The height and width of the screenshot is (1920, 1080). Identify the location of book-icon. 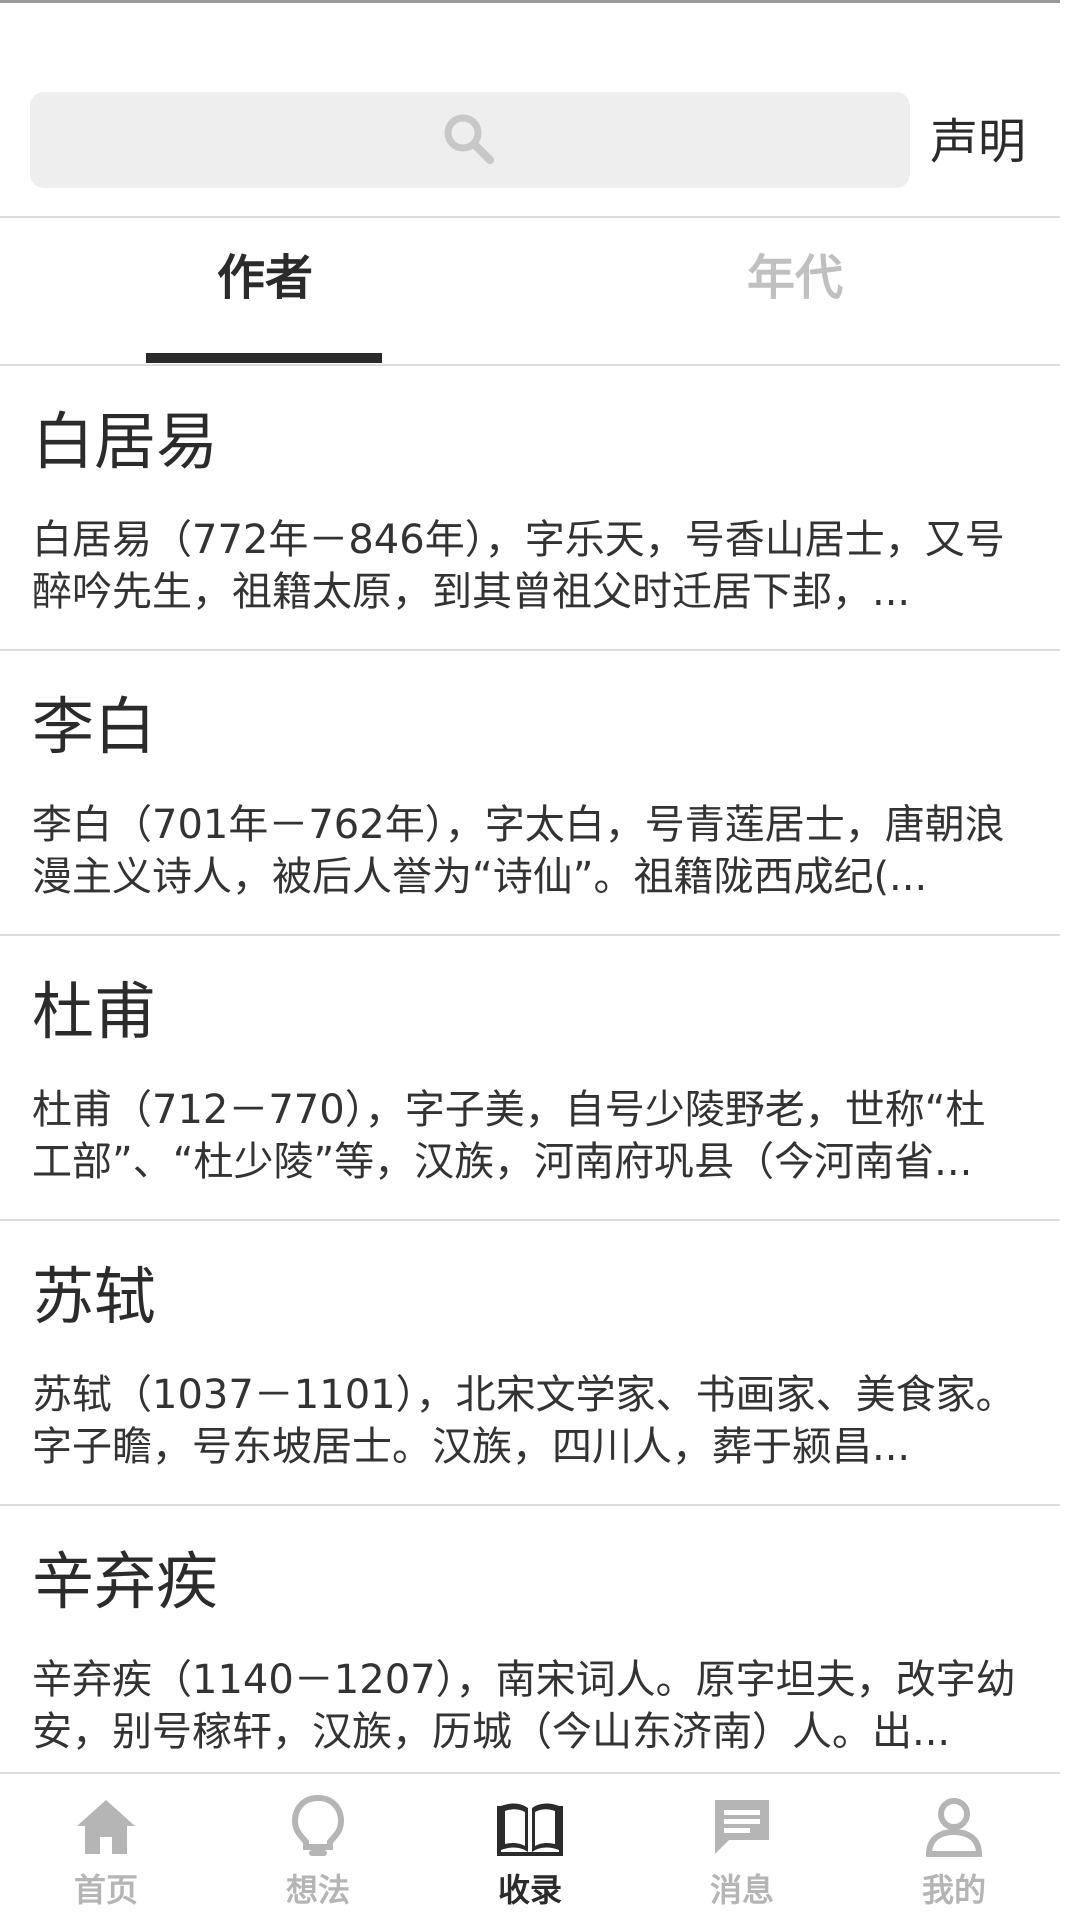
(530, 1829).